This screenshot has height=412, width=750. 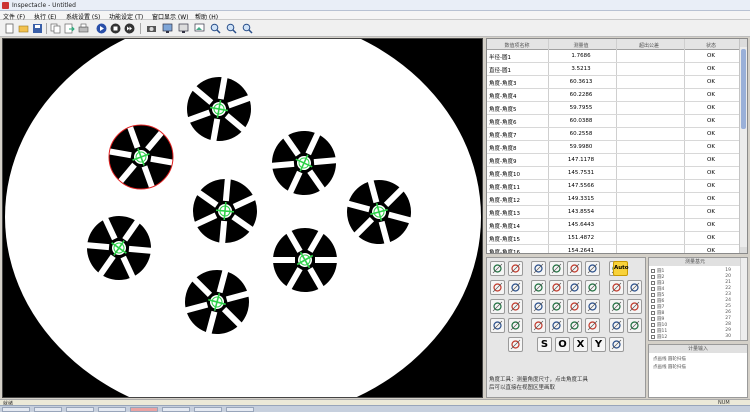 I want to click on dot-tool-icon, so click(x=556, y=268).